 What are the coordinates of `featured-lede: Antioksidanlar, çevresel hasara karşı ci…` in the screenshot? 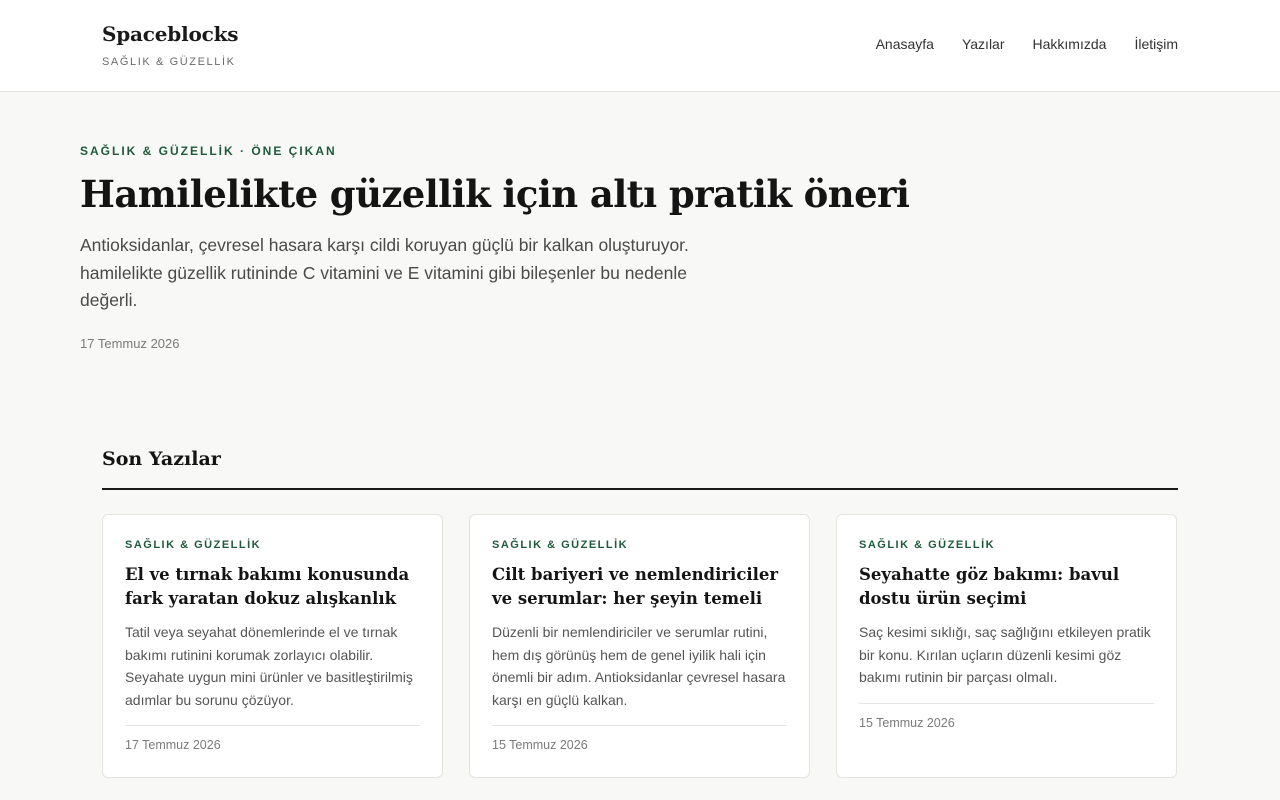 It's located at (384, 273).